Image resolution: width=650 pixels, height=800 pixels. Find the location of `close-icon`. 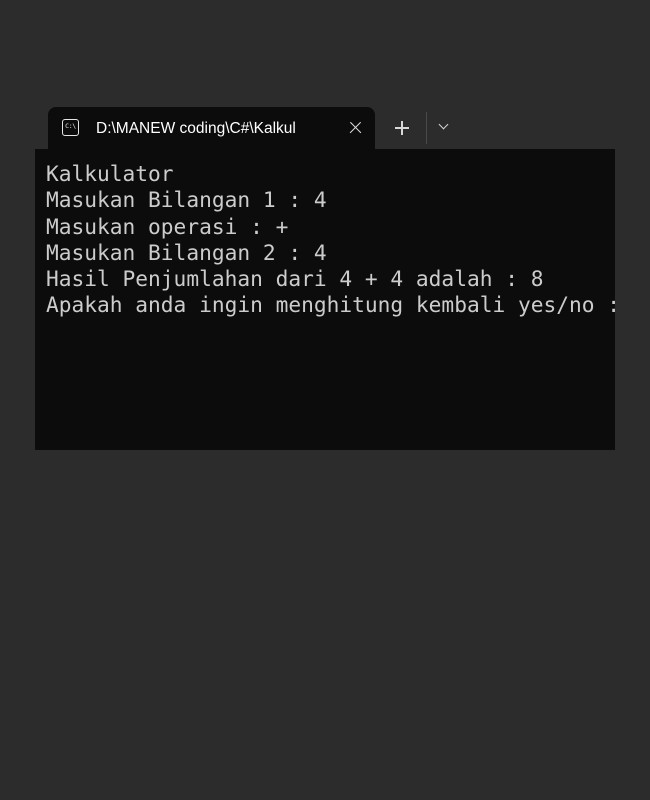

close-icon is located at coordinates (356, 128).